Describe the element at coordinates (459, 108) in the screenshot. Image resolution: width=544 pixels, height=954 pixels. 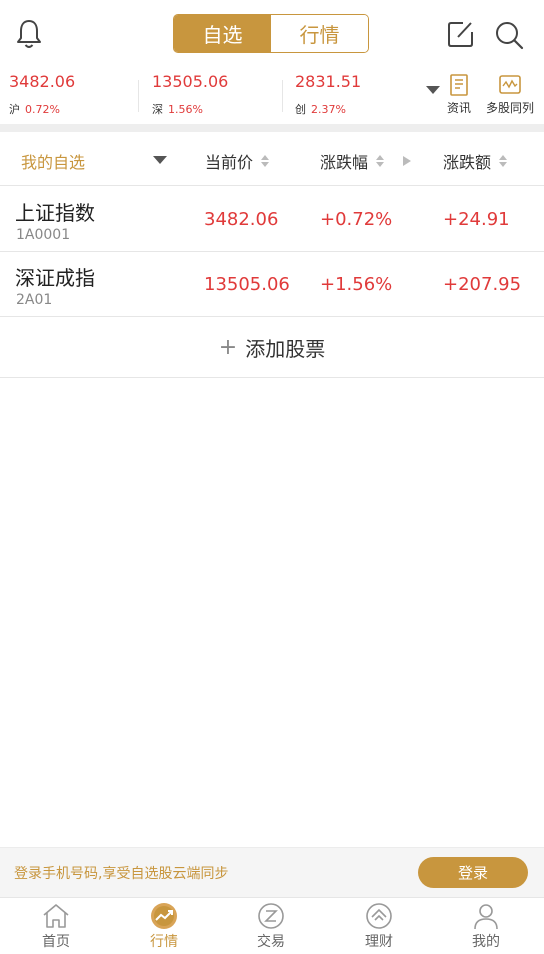
I see `news-label: 资讯` at that location.